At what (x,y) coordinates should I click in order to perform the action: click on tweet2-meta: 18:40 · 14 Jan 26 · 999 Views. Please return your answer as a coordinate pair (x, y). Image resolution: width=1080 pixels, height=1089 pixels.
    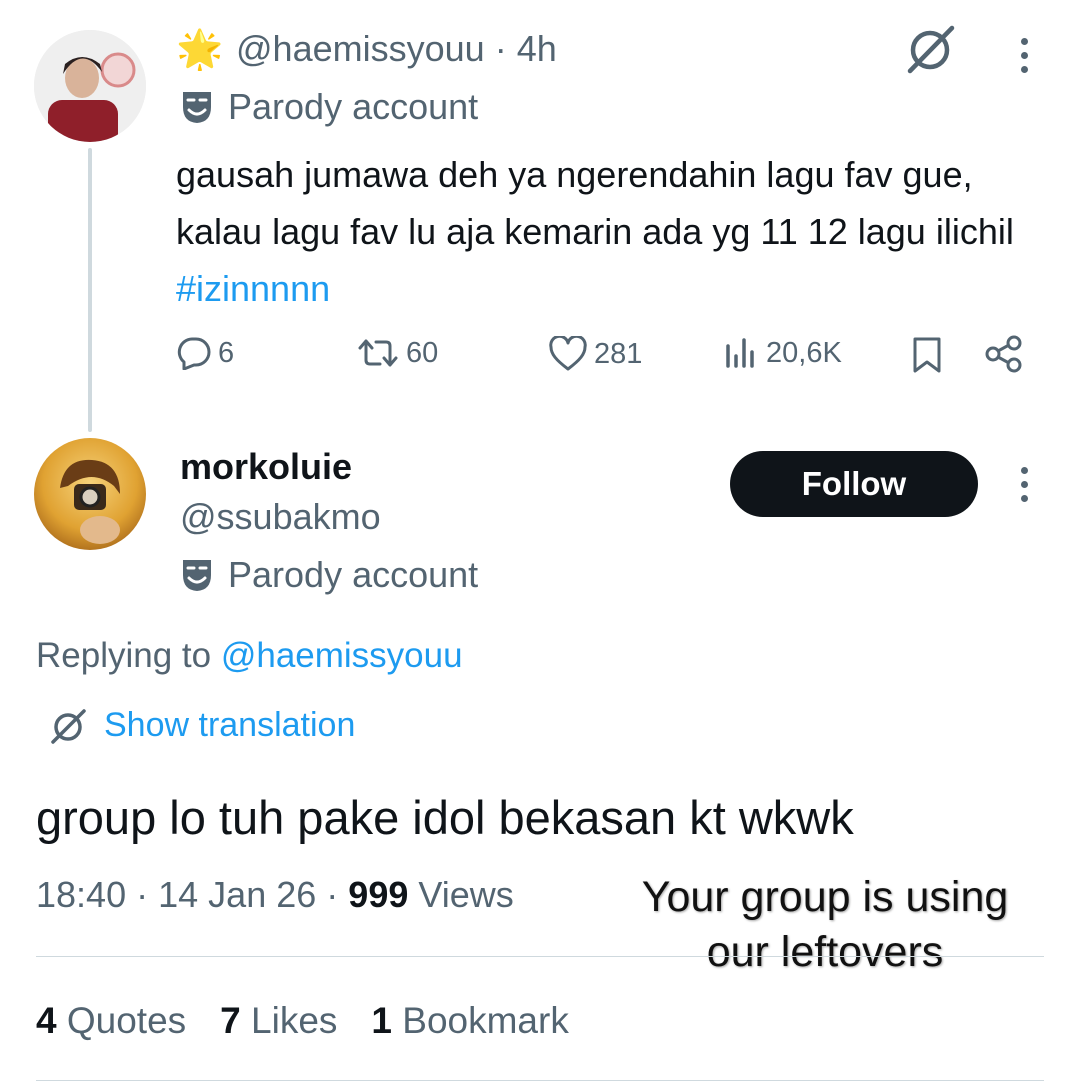
    Looking at the image, I should click on (275, 895).